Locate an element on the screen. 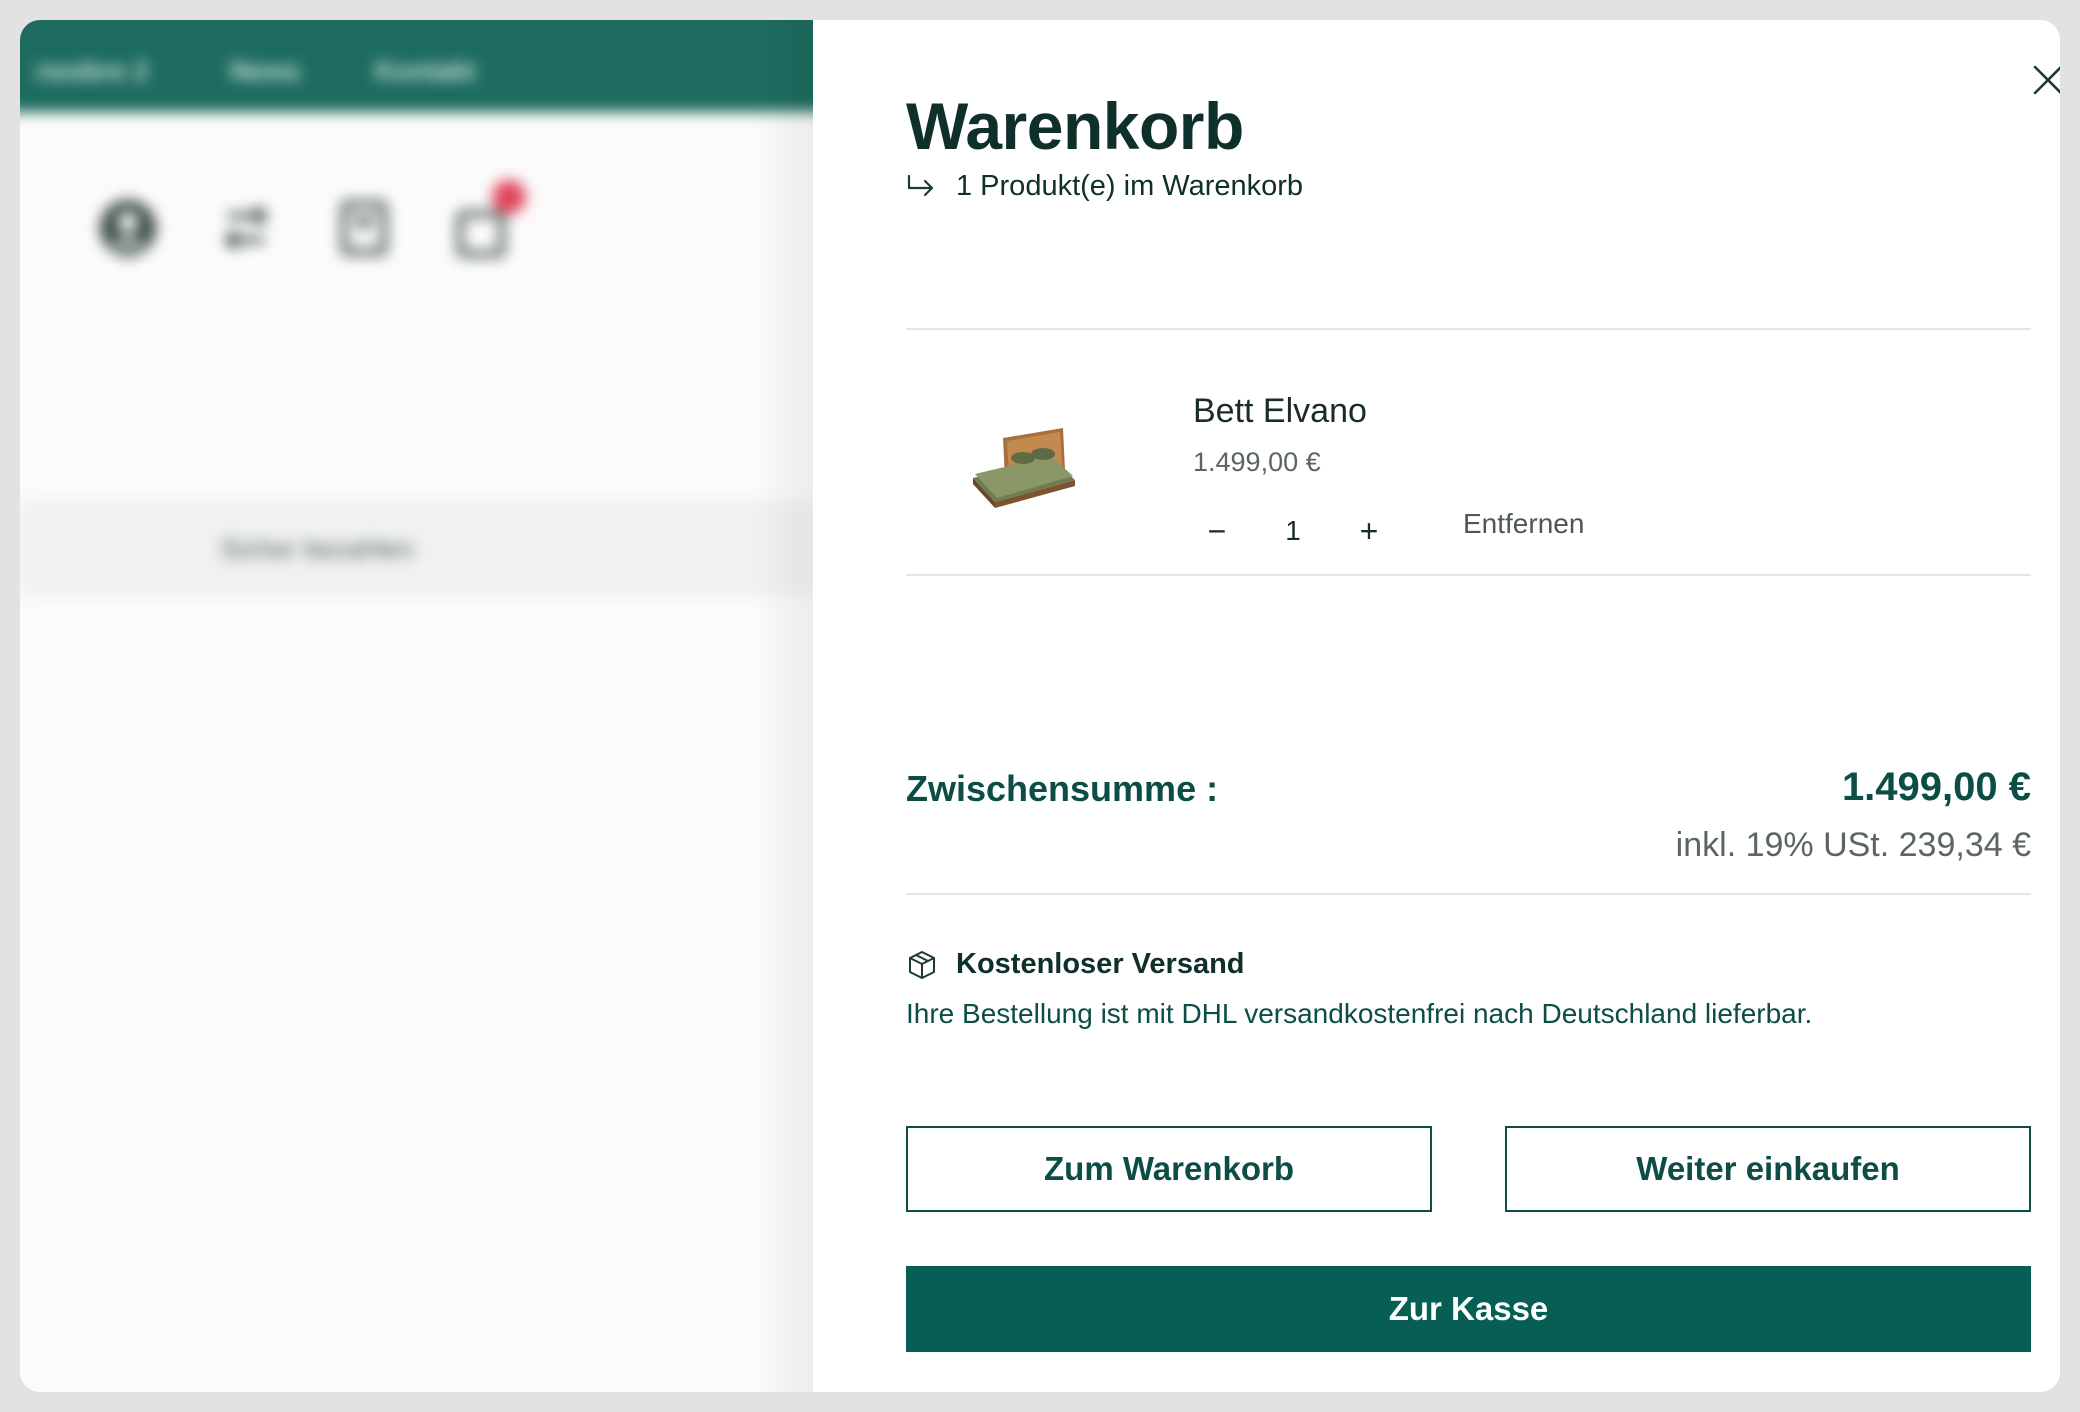 Image resolution: width=2080 pixels, height=1412 pixels. nav-item: News is located at coordinates (265, 71).